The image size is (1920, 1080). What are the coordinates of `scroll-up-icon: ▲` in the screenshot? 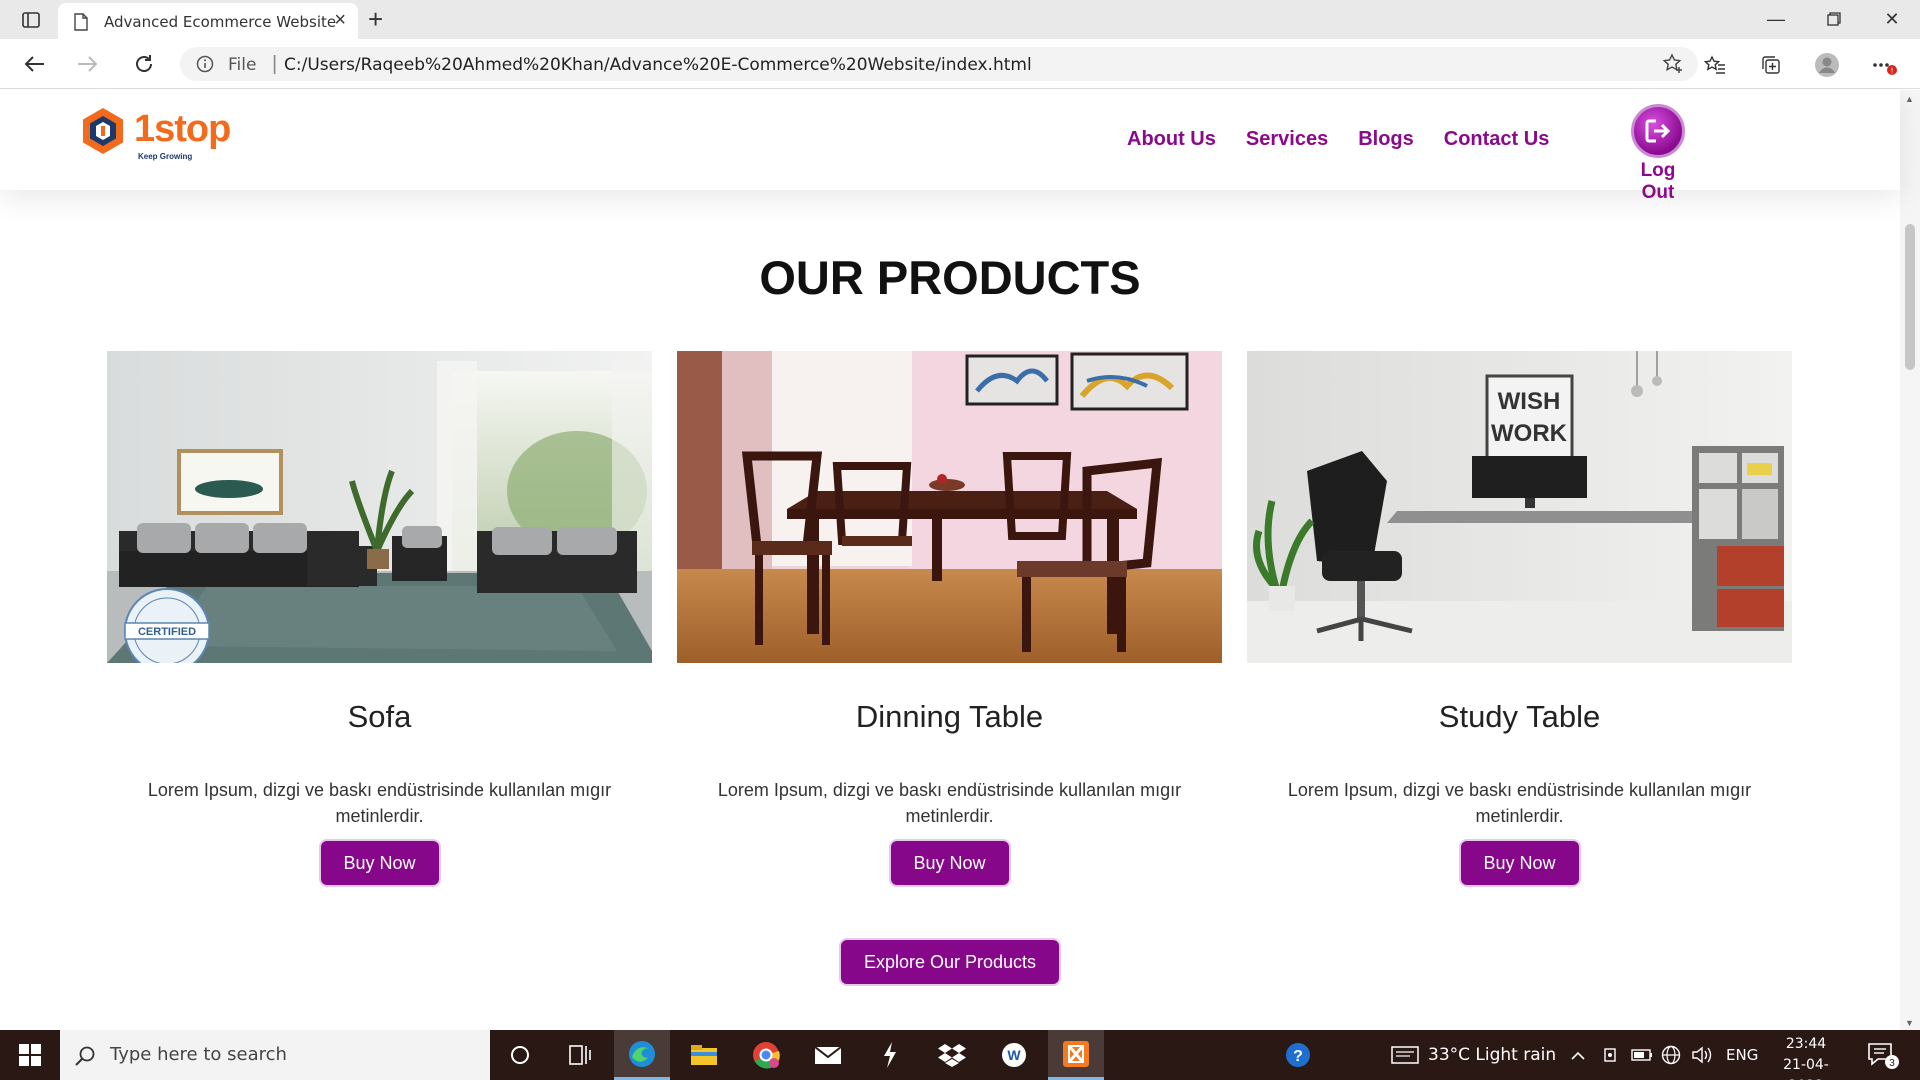 It's located at (1909, 99).